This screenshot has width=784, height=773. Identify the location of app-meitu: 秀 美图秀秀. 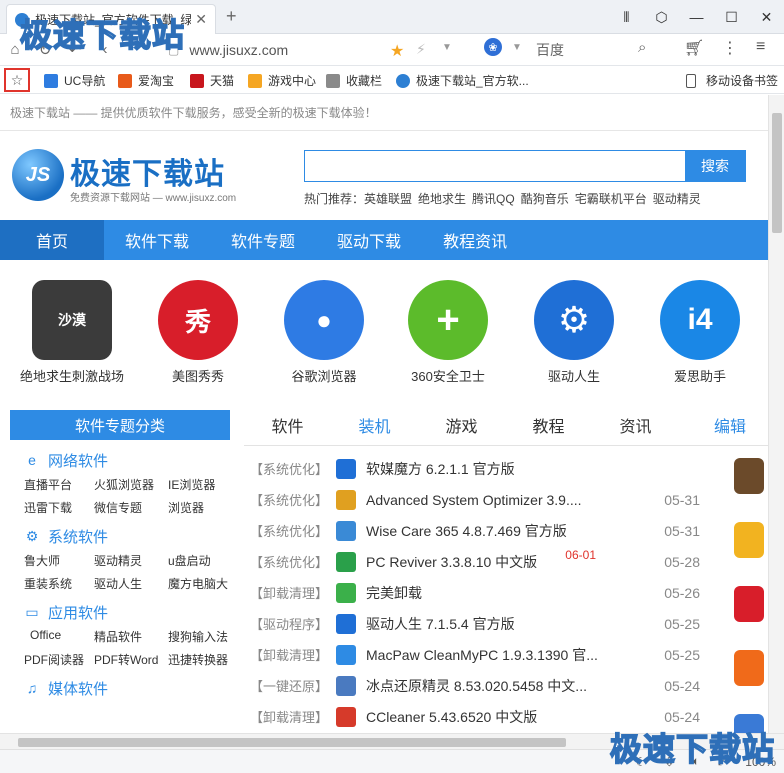
(198, 332).